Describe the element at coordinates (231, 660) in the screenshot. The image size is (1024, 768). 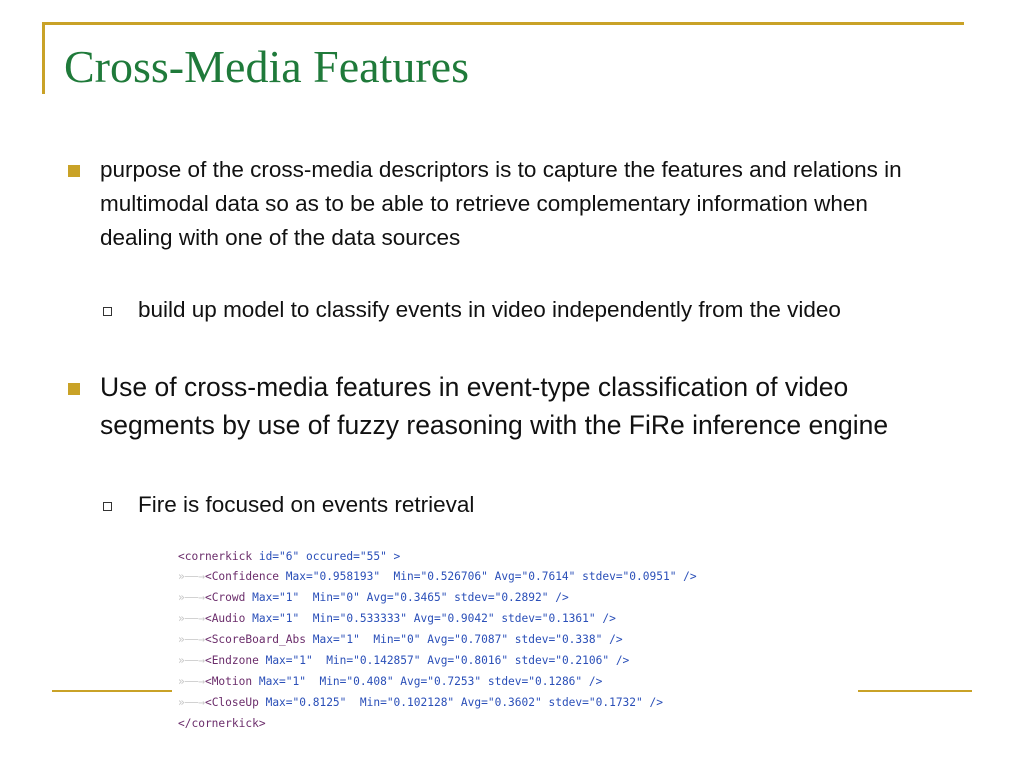
I see `xml-tag: <Endzone` at that location.